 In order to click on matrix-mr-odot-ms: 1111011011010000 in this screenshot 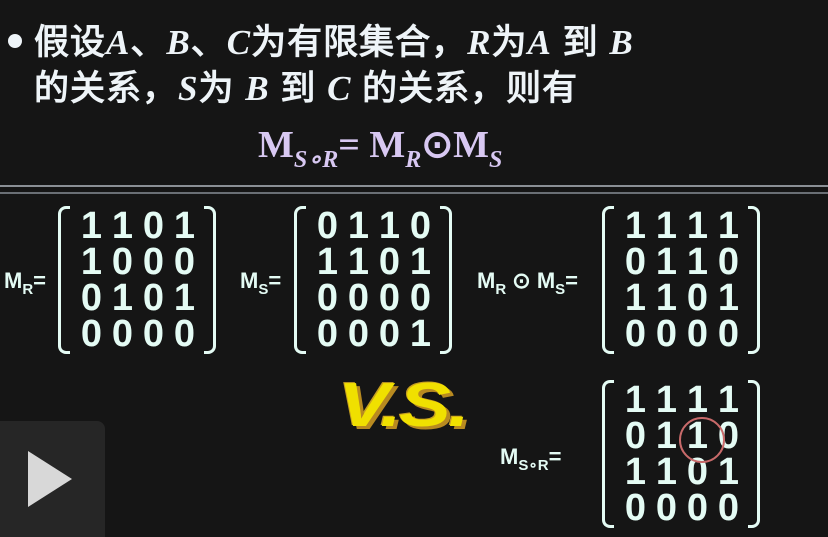, I will do `click(681, 280)`.